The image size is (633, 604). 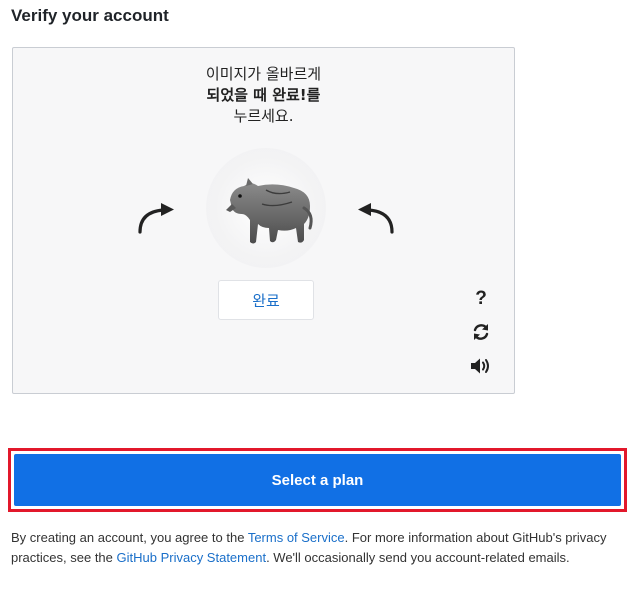 What do you see at coordinates (263, 116) in the screenshot?
I see `instruction-line-3: 누르세요.` at bounding box center [263, 116].